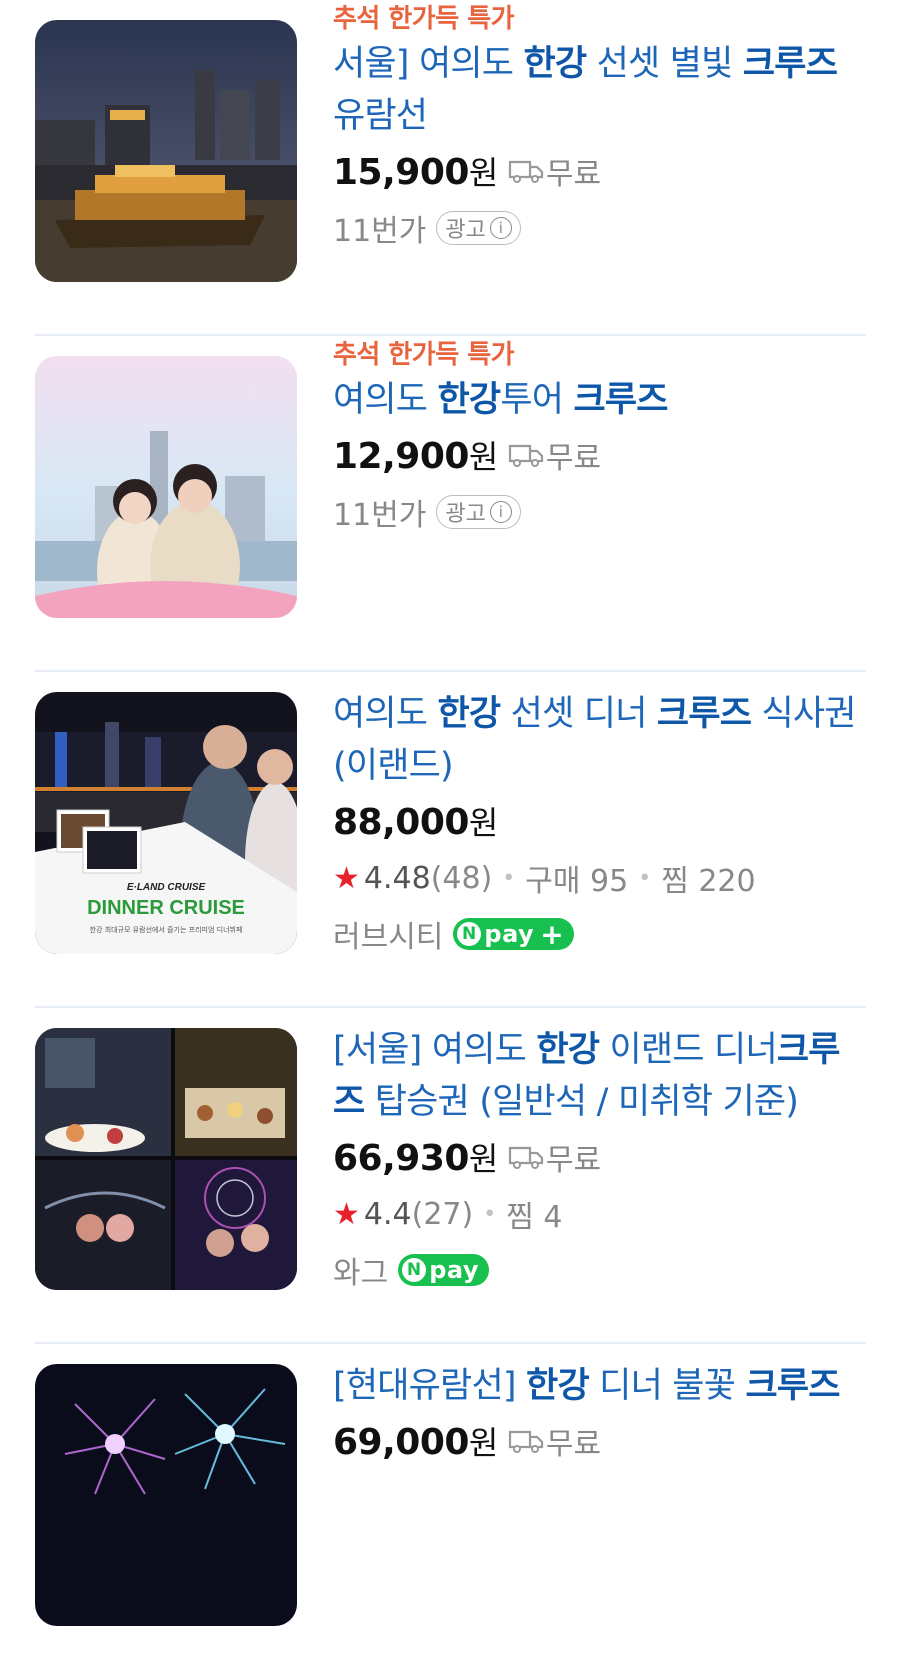 This screenshot has width=900, height=1680. Describe the element at coordinates (397, 878) in the screenshot. I see `rating-value: 4.48` at that location.